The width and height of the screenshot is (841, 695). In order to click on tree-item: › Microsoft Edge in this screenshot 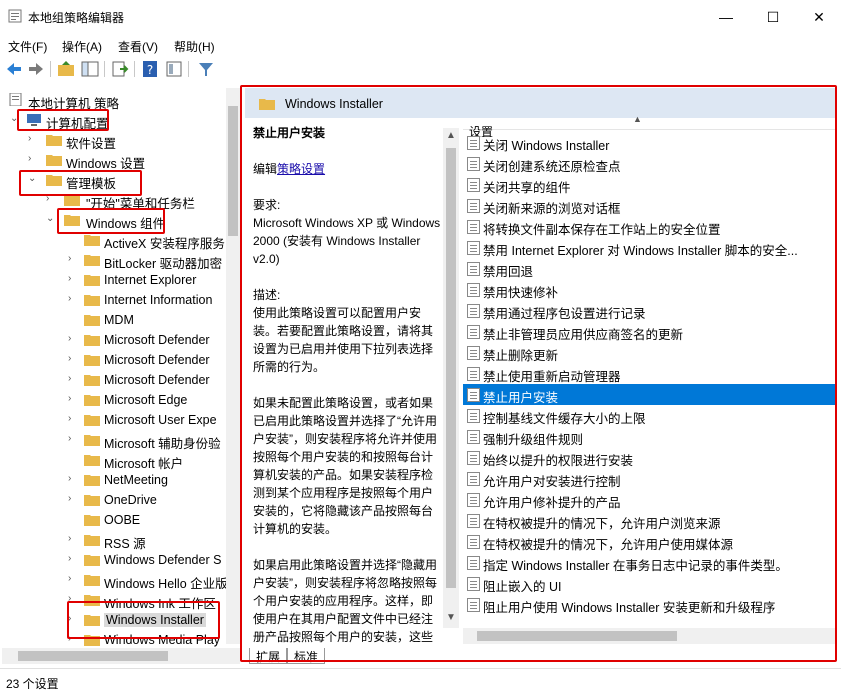, I will do `click(121, 400)`.